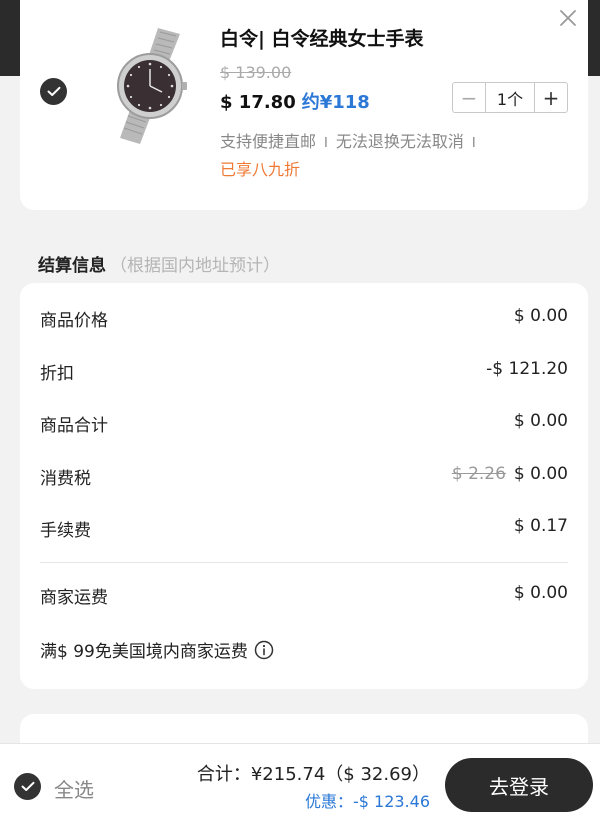 This screenshot has width=600, height=819. I want to click on select-all-checkbox, so click(27, 786).